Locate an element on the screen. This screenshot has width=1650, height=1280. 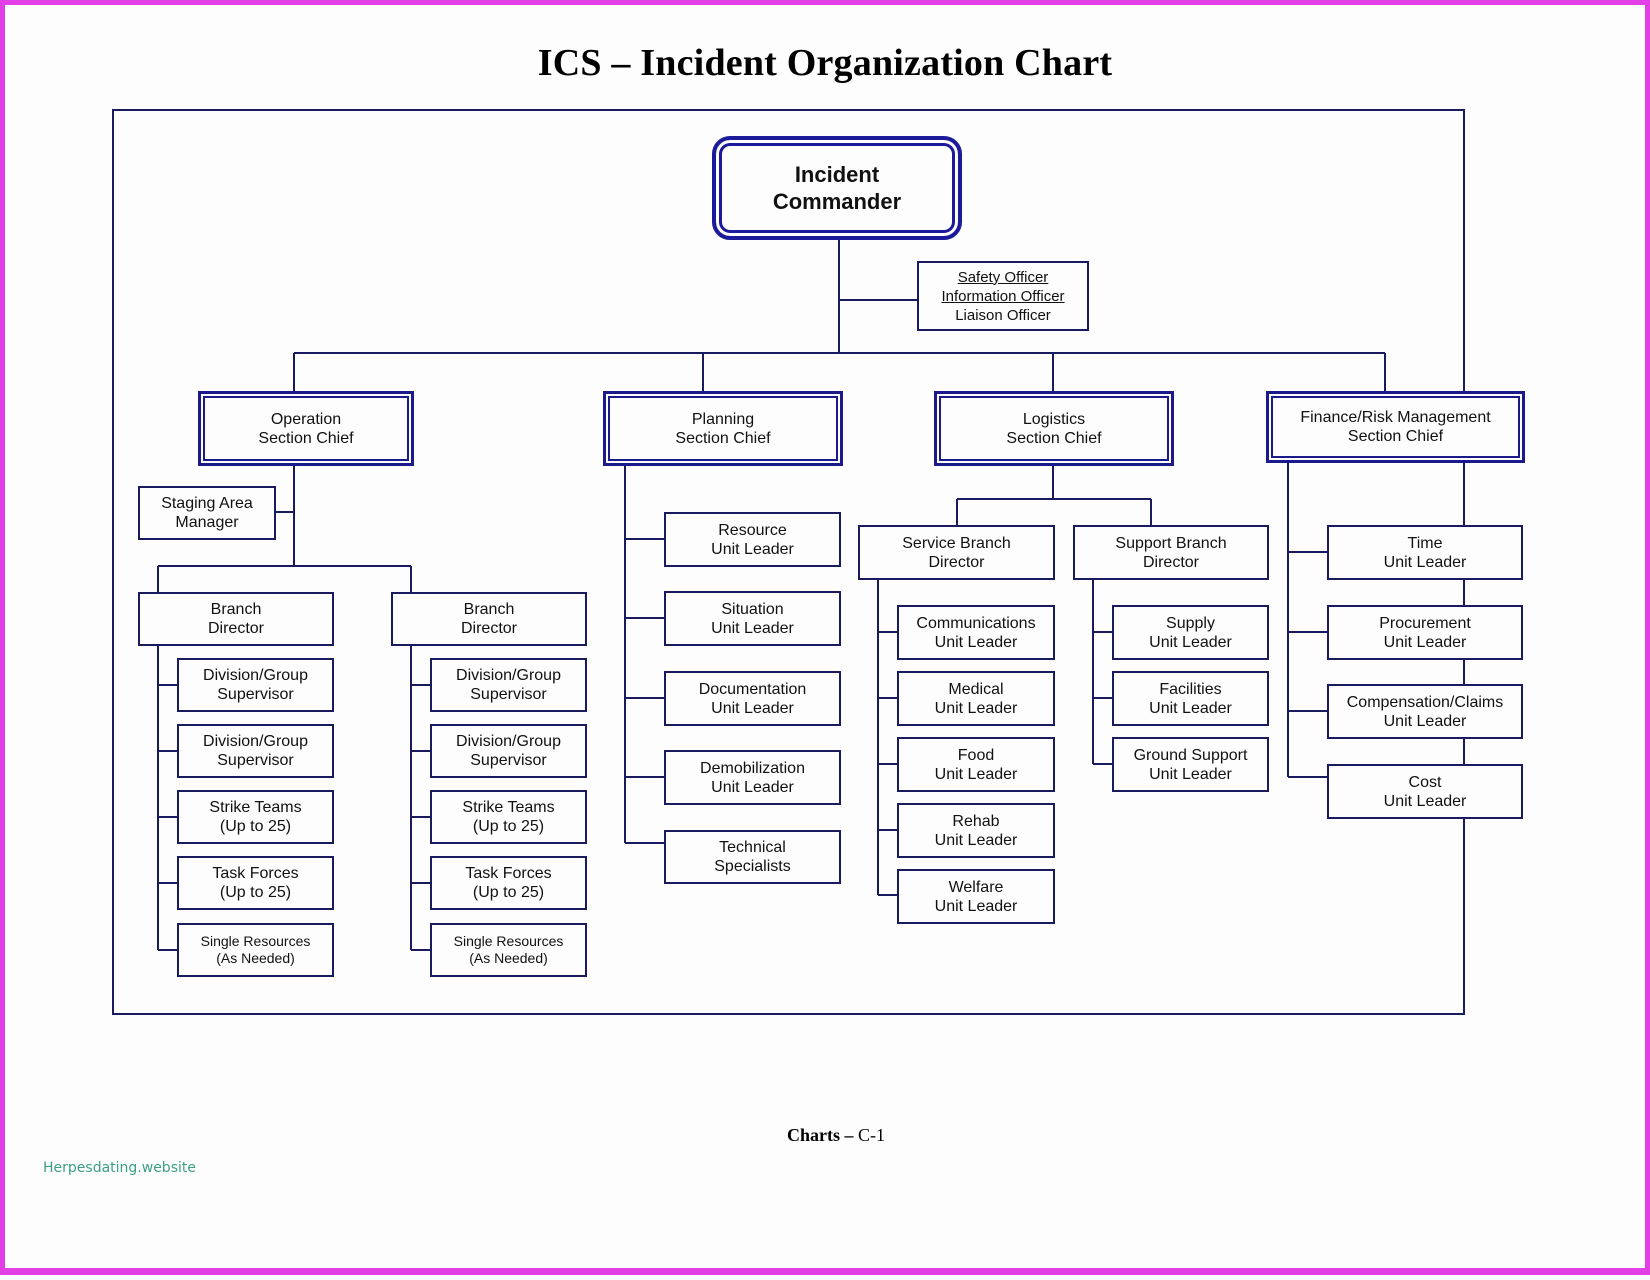
facilities-unit-leader-box: Facilities Unit Leader is located at coordinates (1190, 698).